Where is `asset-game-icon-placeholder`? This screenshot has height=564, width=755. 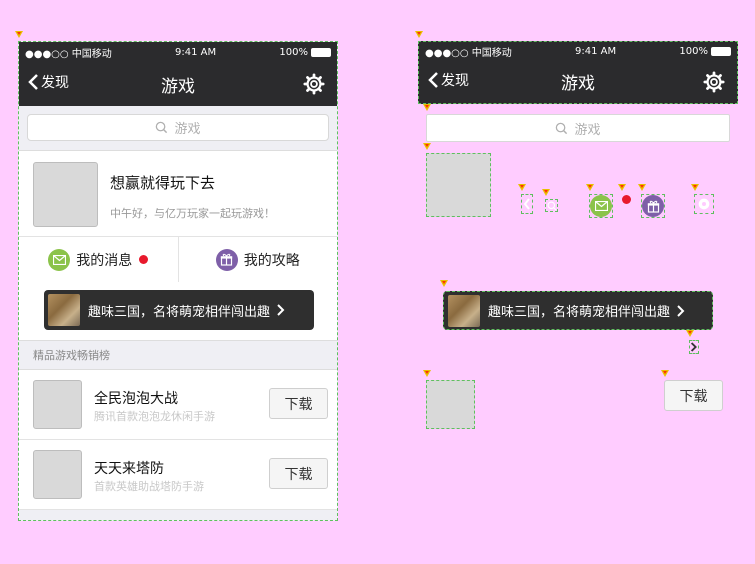 asset-game-icon-placeholder is located at coordinates (450, 404).